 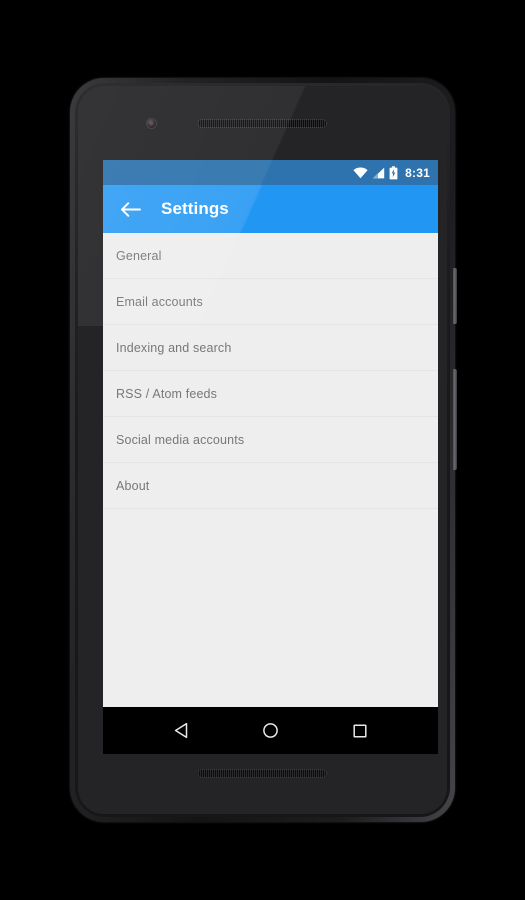 What do you see at coordinates (182, 731) in the screenshot?
I see `triangle-back-icon` at bounding box center [182, 731].